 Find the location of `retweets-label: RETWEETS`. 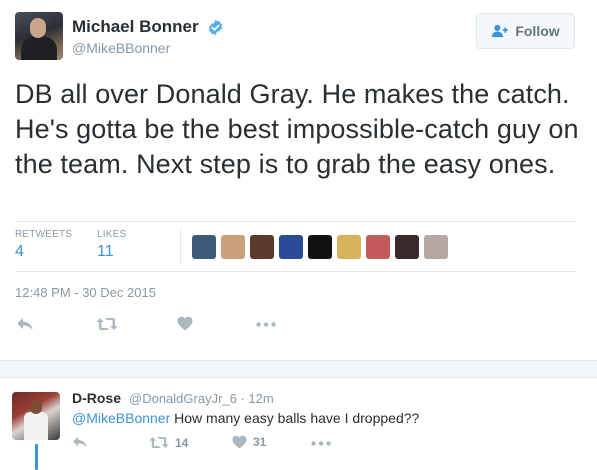

retweets-label: RETWEETS is located at coordinates (44, 234).